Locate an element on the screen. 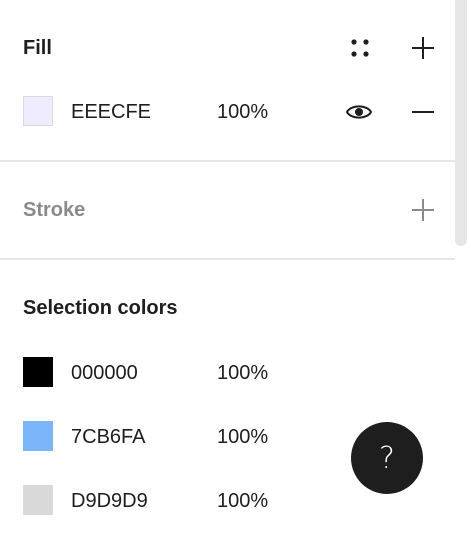 This screenshot has width=471, height=542. add-fill-plus-icon is located at coordinates (423, 48).